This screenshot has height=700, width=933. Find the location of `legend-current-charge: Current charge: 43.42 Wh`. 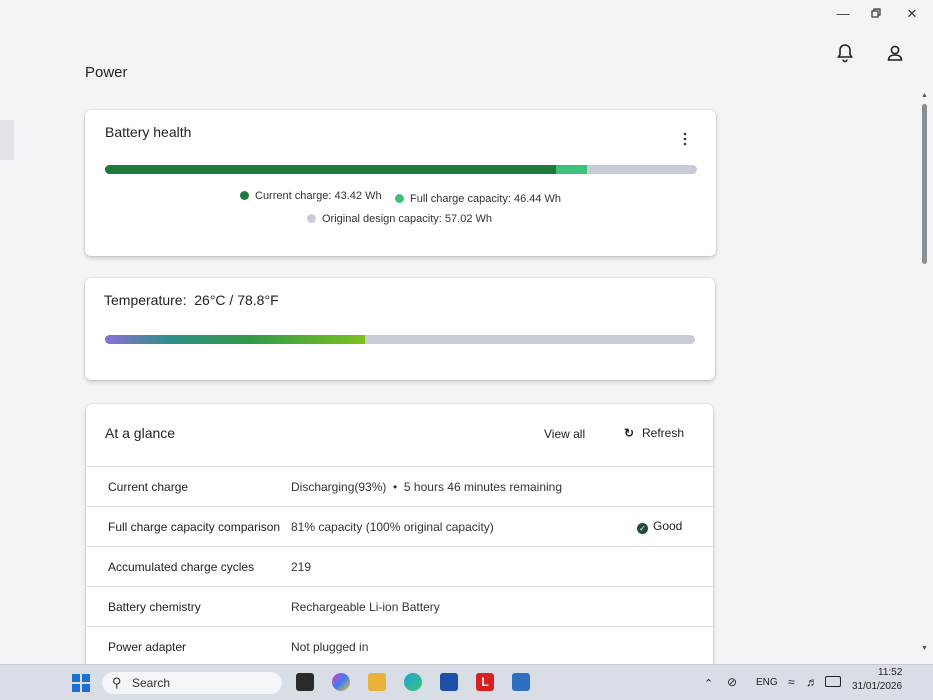

legend-current-charge: Current charge: 43.42 Wh is located at coordinates (311, 196).